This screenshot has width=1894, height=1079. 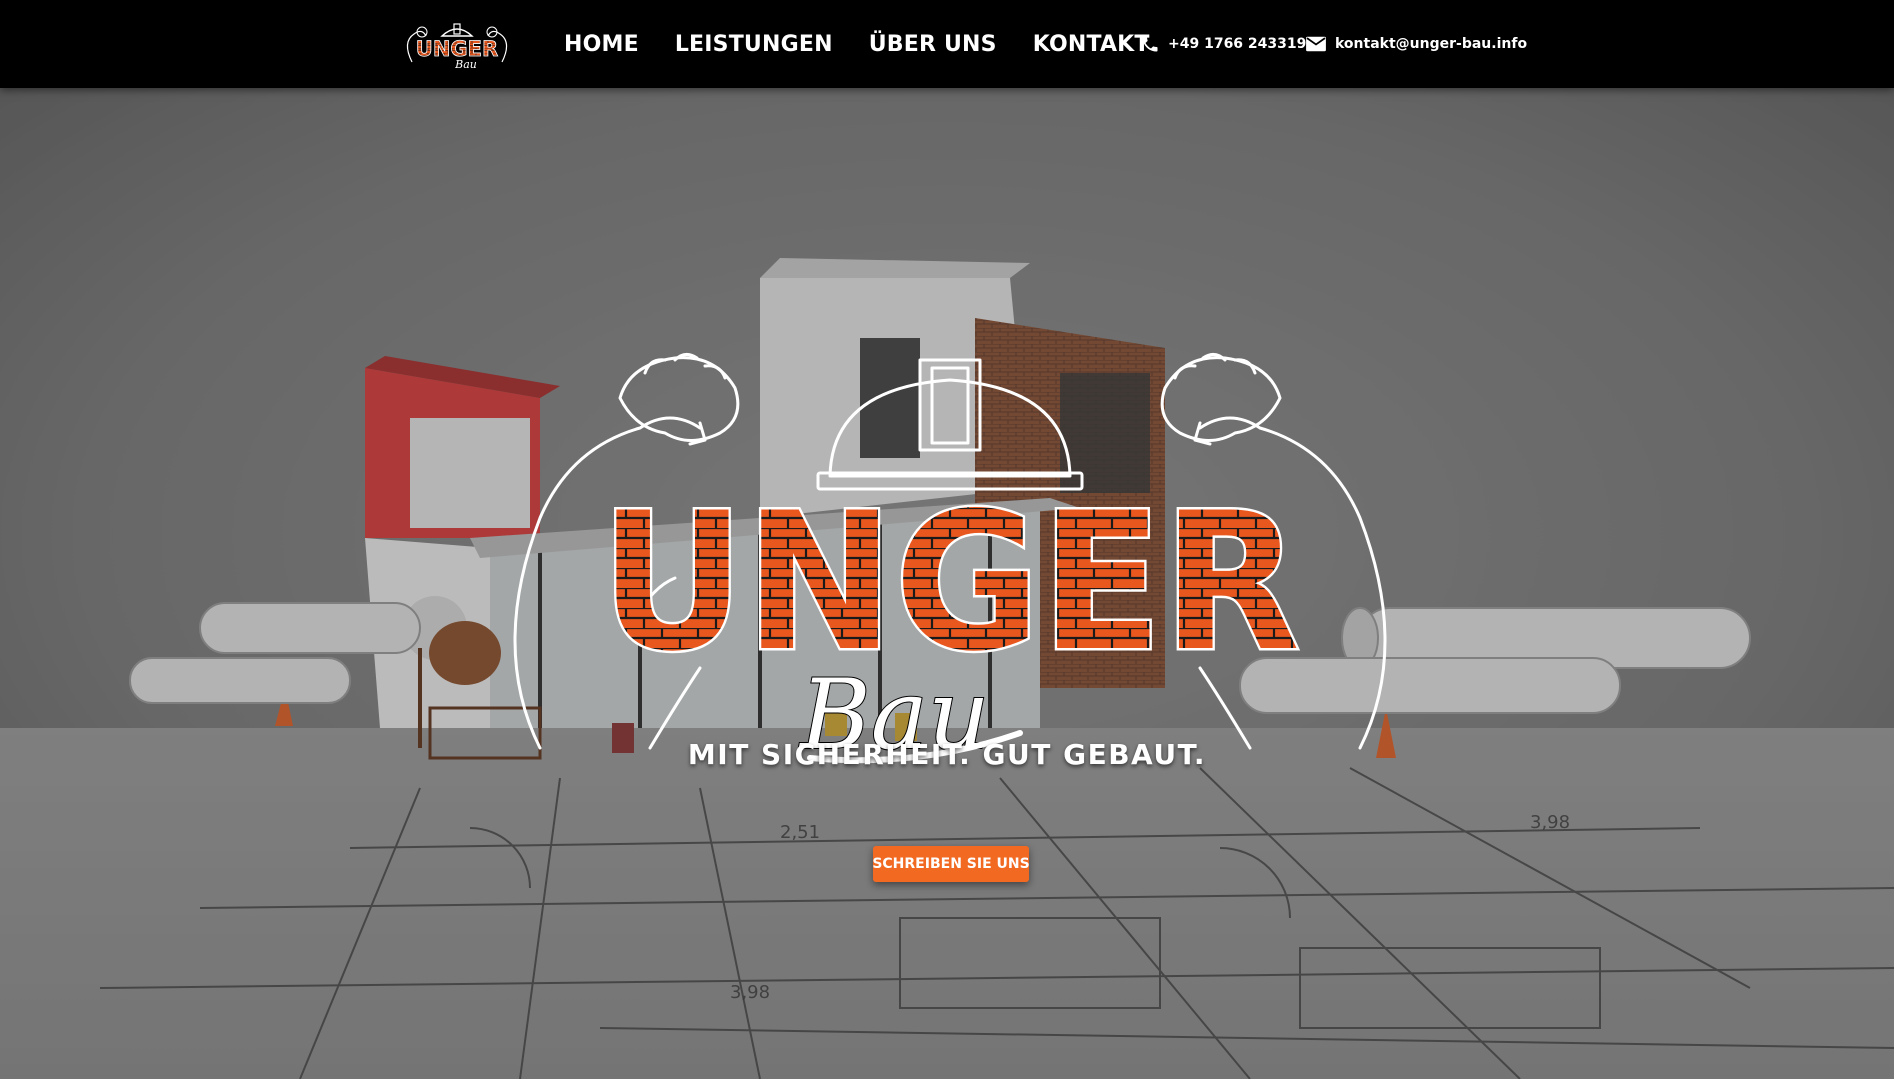 What do you see at coordinates (857, 44) in the screenshot?
I see `main-nav: HOME LEISTUNGEN ÜBER UNS KONTAKT` at bounding box center [857, 44].